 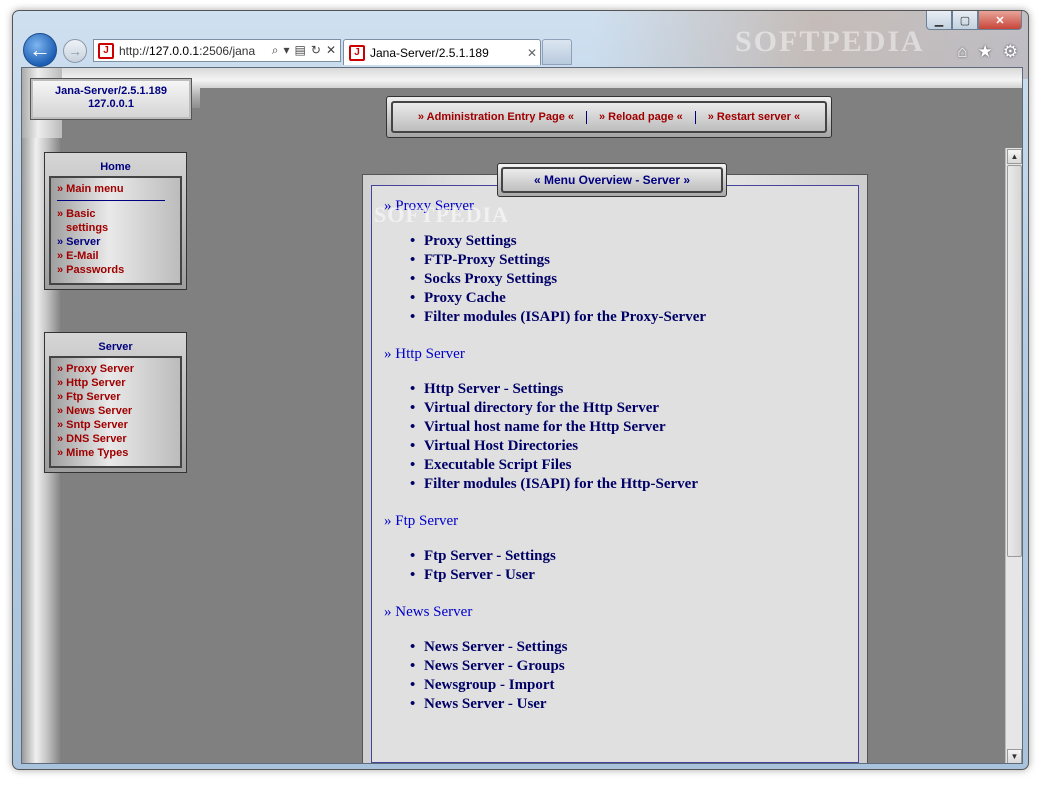 I want to click on minimize-icon: ▁, so click(x=939, y=20).